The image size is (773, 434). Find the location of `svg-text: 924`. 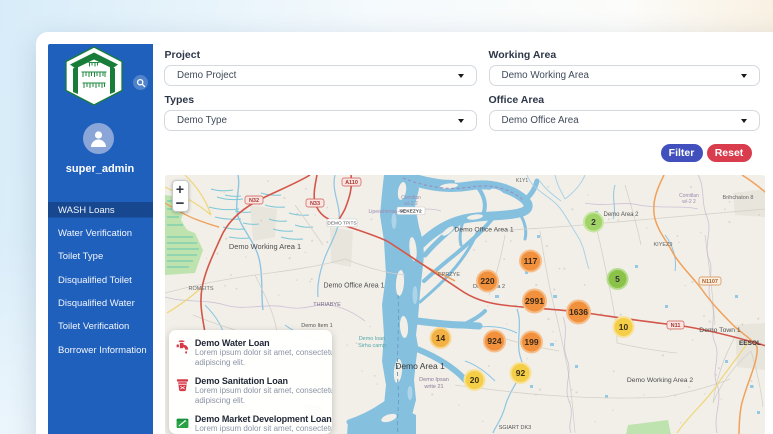

svg-text: 924 is located at coordinates (494, 341).